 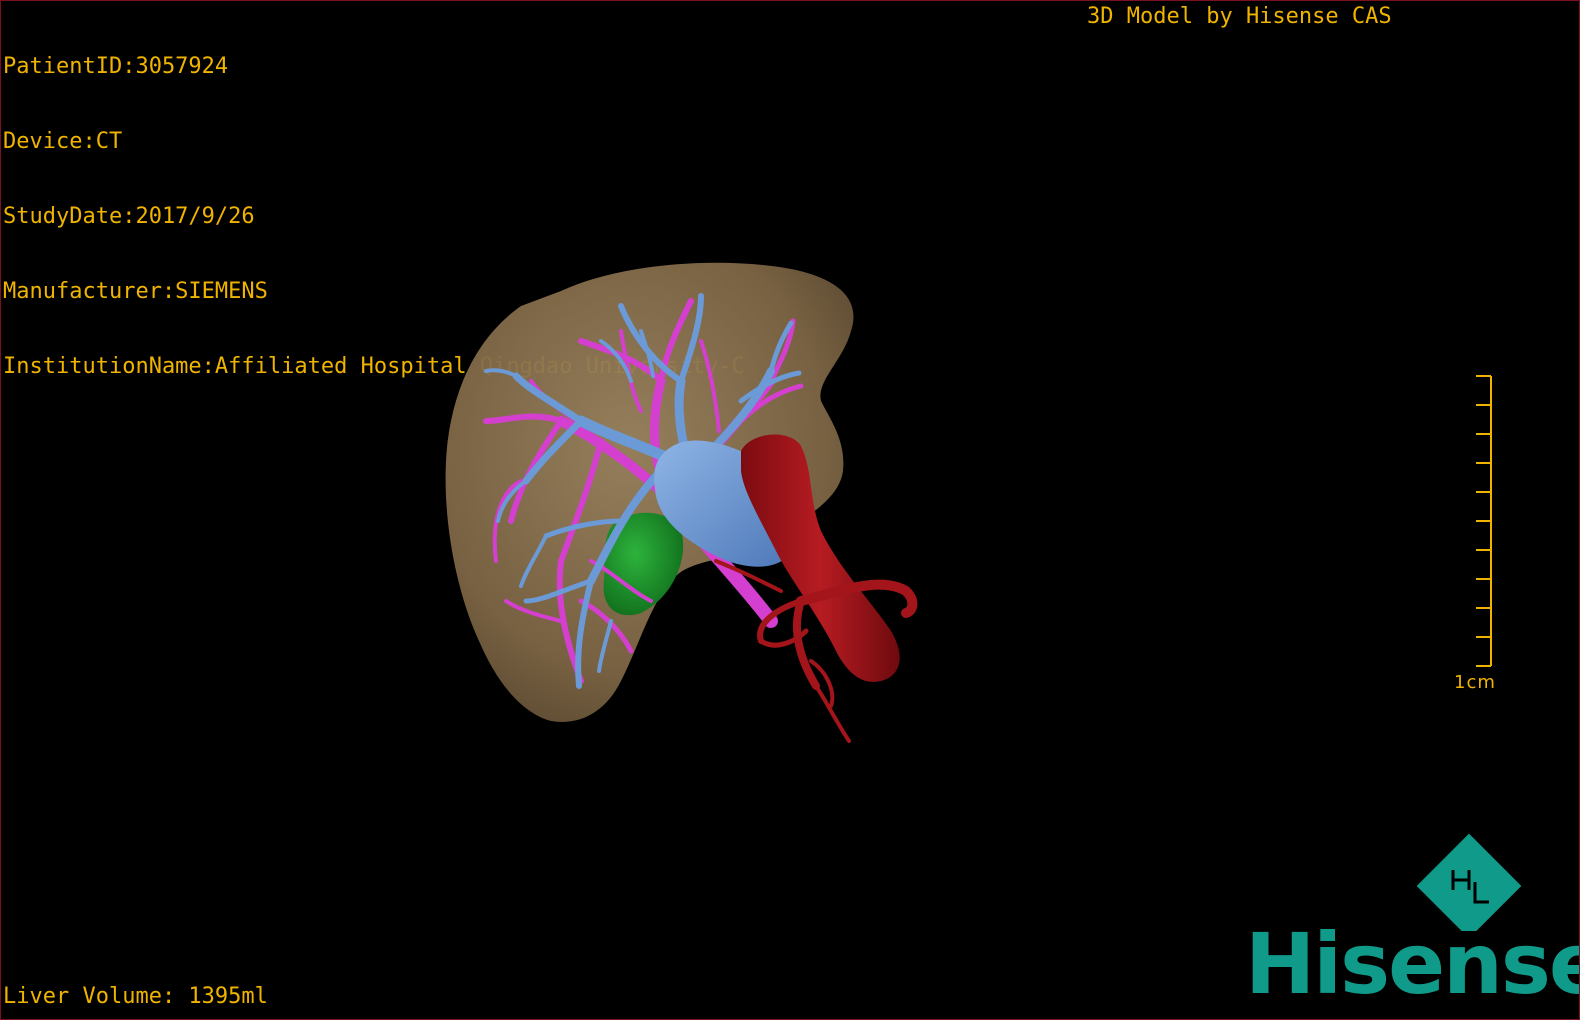 What do you see at coordinates (1412, 964) in the screenshot?
I see `hisense-wordmark: Hisense` at bounding box center [1412, 964].